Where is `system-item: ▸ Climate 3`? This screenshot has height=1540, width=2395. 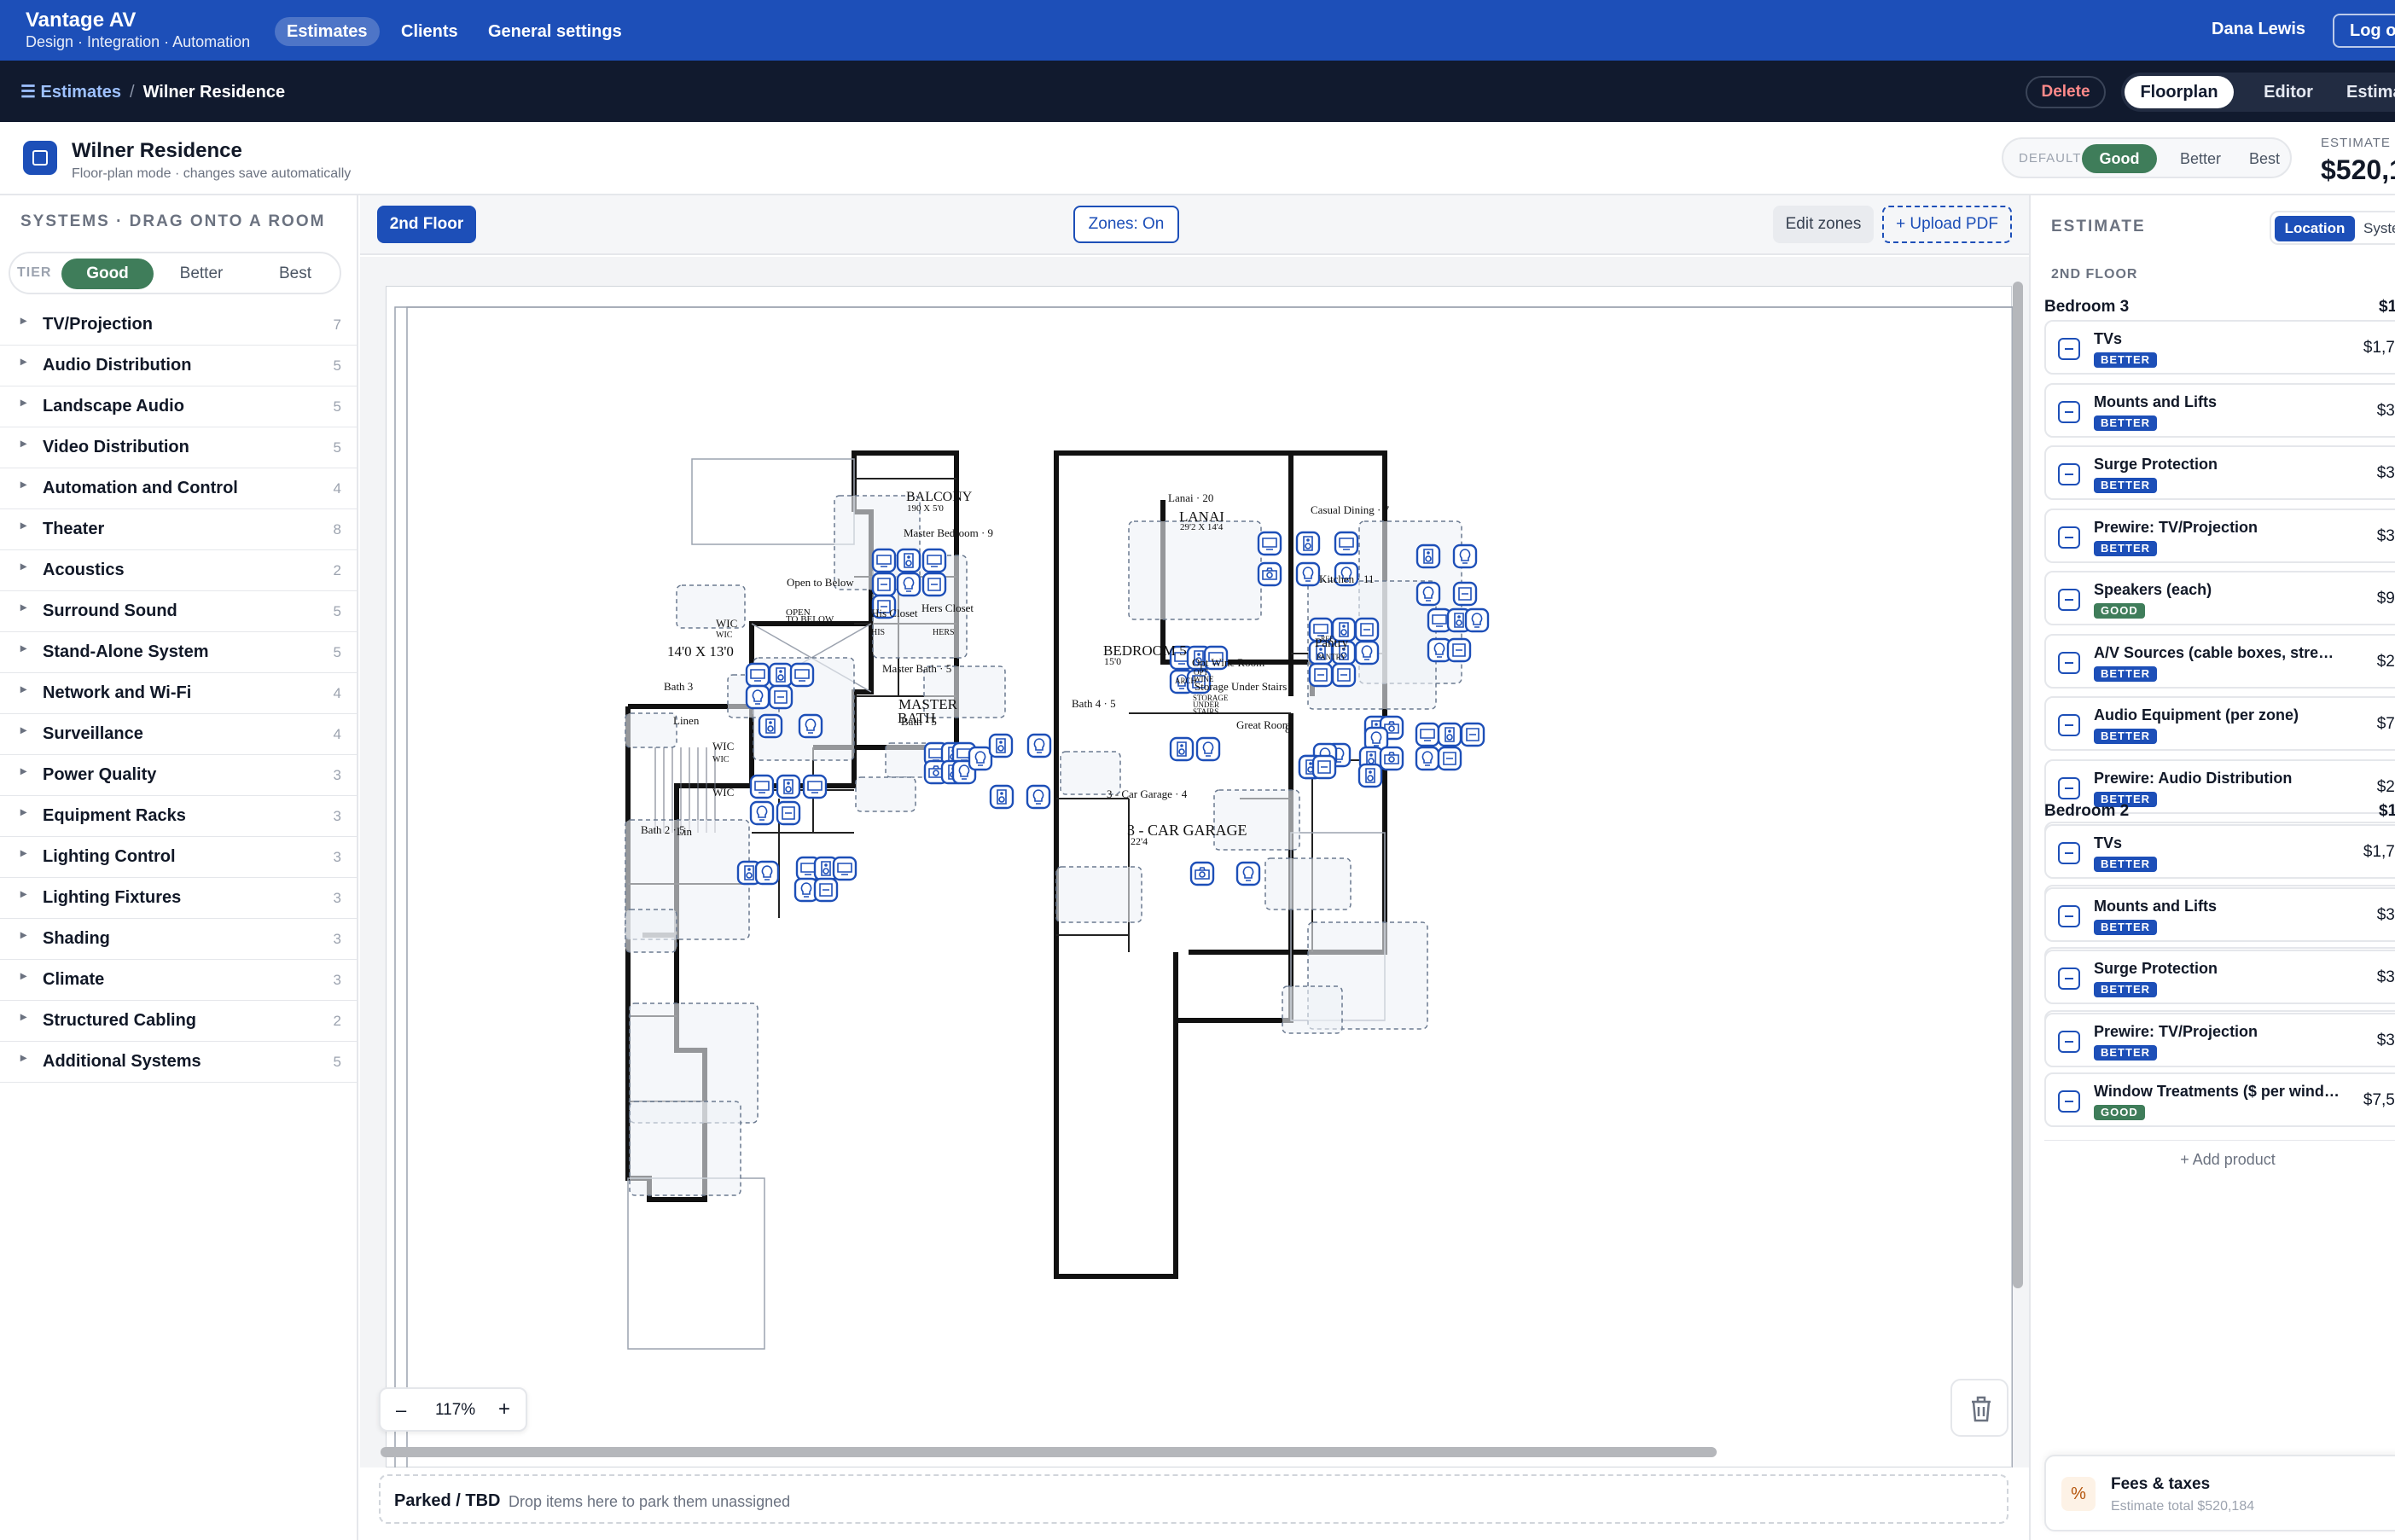
system-item: ▸ Climate 3 is located at coordinates (178, 980).